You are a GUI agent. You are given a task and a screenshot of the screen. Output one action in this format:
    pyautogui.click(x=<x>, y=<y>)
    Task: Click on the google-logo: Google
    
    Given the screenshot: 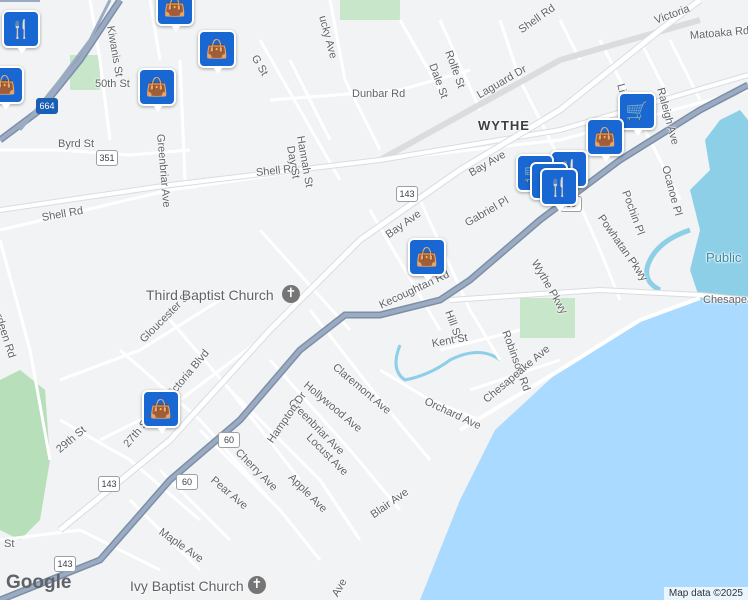 What is the action you would take?
    pyautogui.click(x=39, y=582)
    